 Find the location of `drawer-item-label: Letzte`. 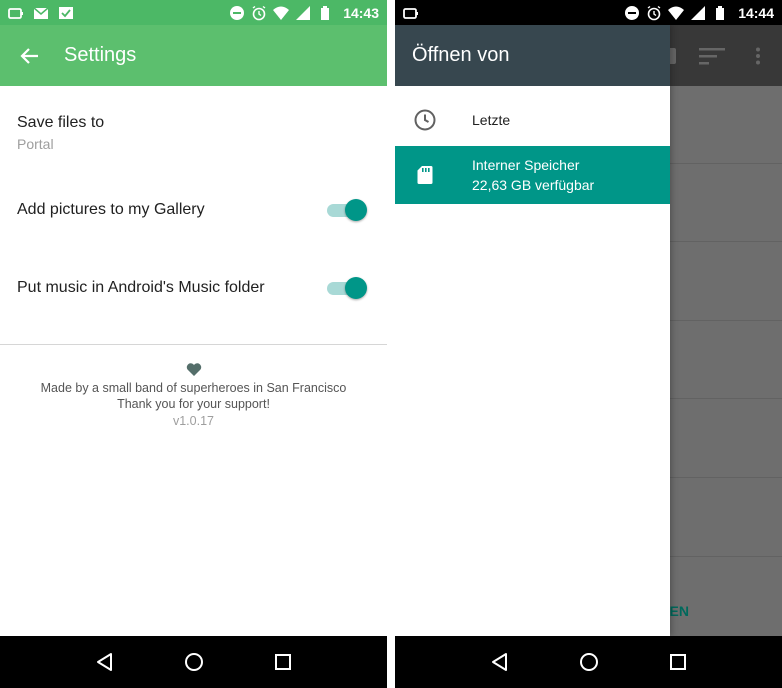

drawer-item-label: Letzte is located at coordinates (491, 120).